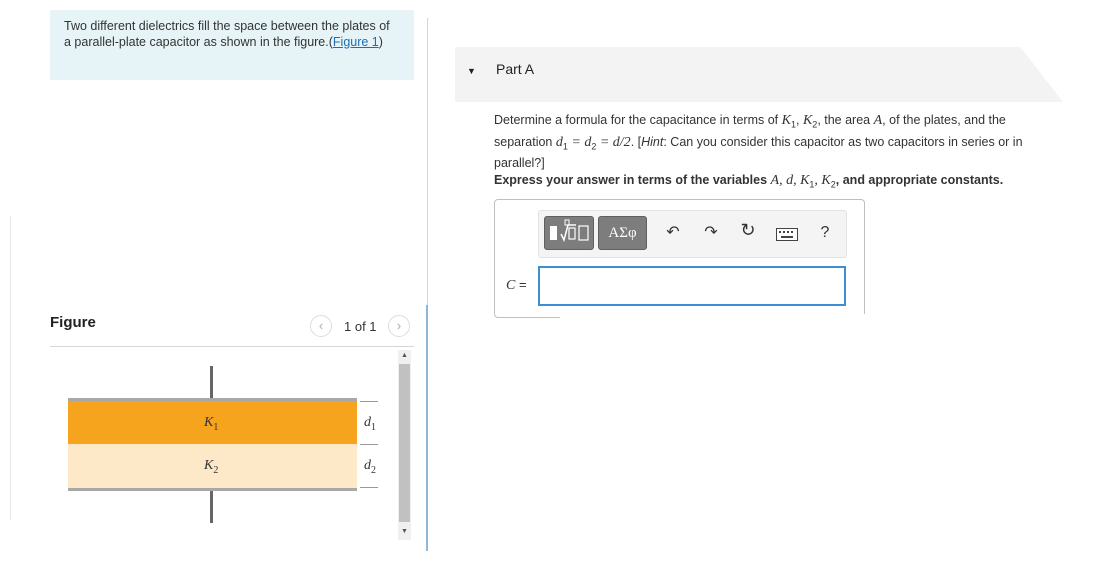 The image size is (1099, 563). What do you see at coordinates (360, 326) in the screenshot?
I see `figure-pager: 1 of 1` at bounding box center [360, 326].